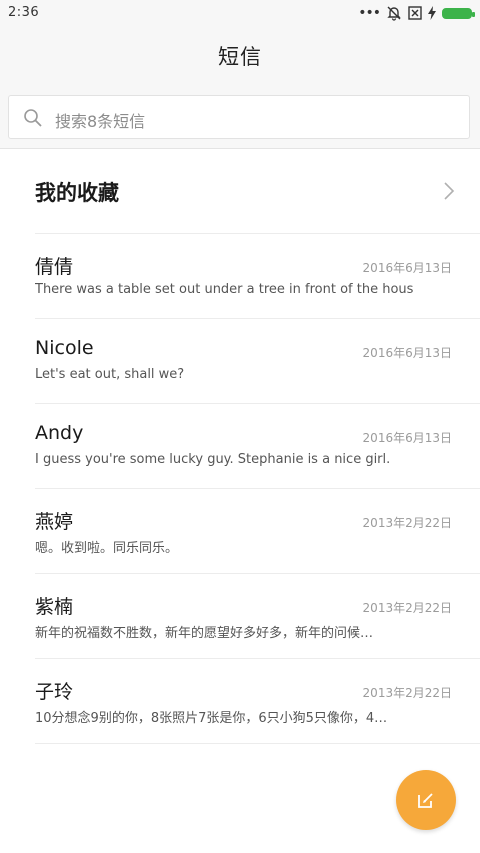 The image size is (480, 853). I want to click on search-input: 搜索8条短信, so click(239, 117).